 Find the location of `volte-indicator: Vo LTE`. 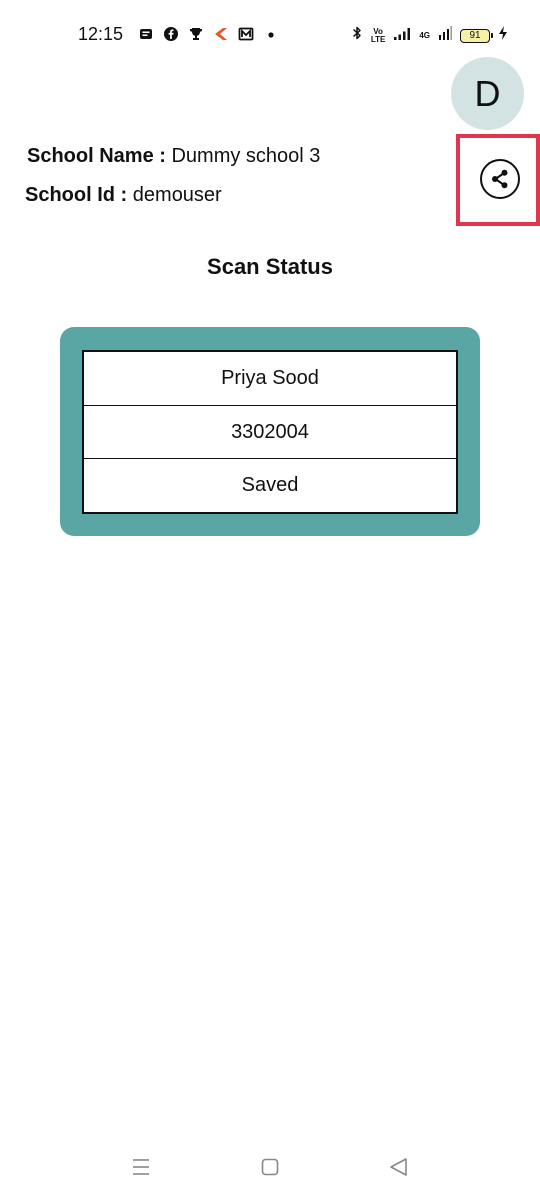

volte-indicator: Vo LTE is located at coordinates (378, 35).